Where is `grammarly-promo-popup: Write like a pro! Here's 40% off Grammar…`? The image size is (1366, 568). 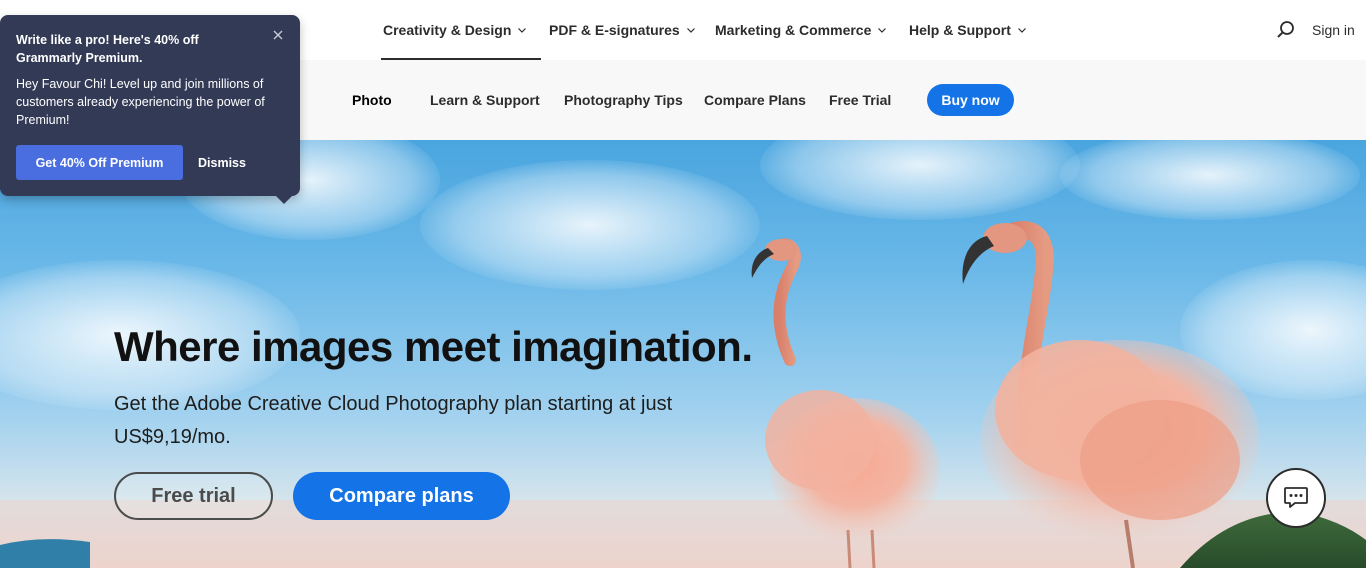 grammarly-promo-popup: Write like a pro! Here's 40% off Grammar… is located at coordinates (150, 109).